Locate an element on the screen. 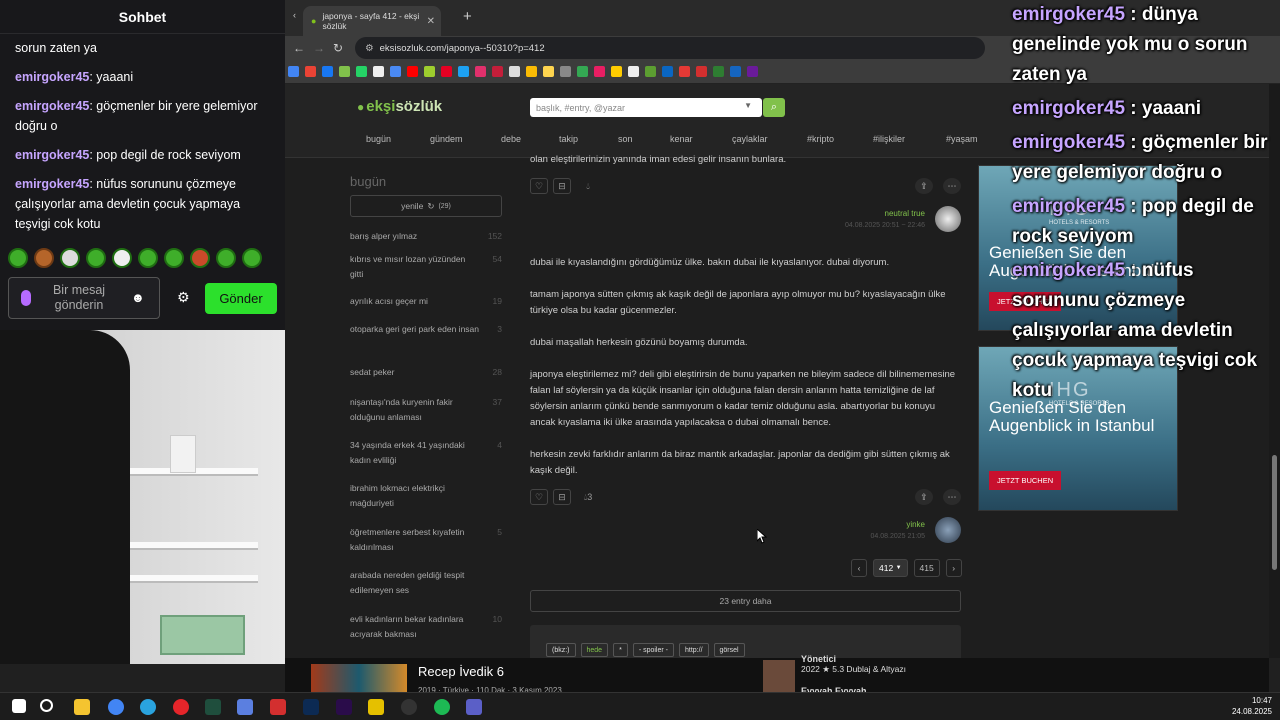  audition-icon is located at coordinates (213, 707).